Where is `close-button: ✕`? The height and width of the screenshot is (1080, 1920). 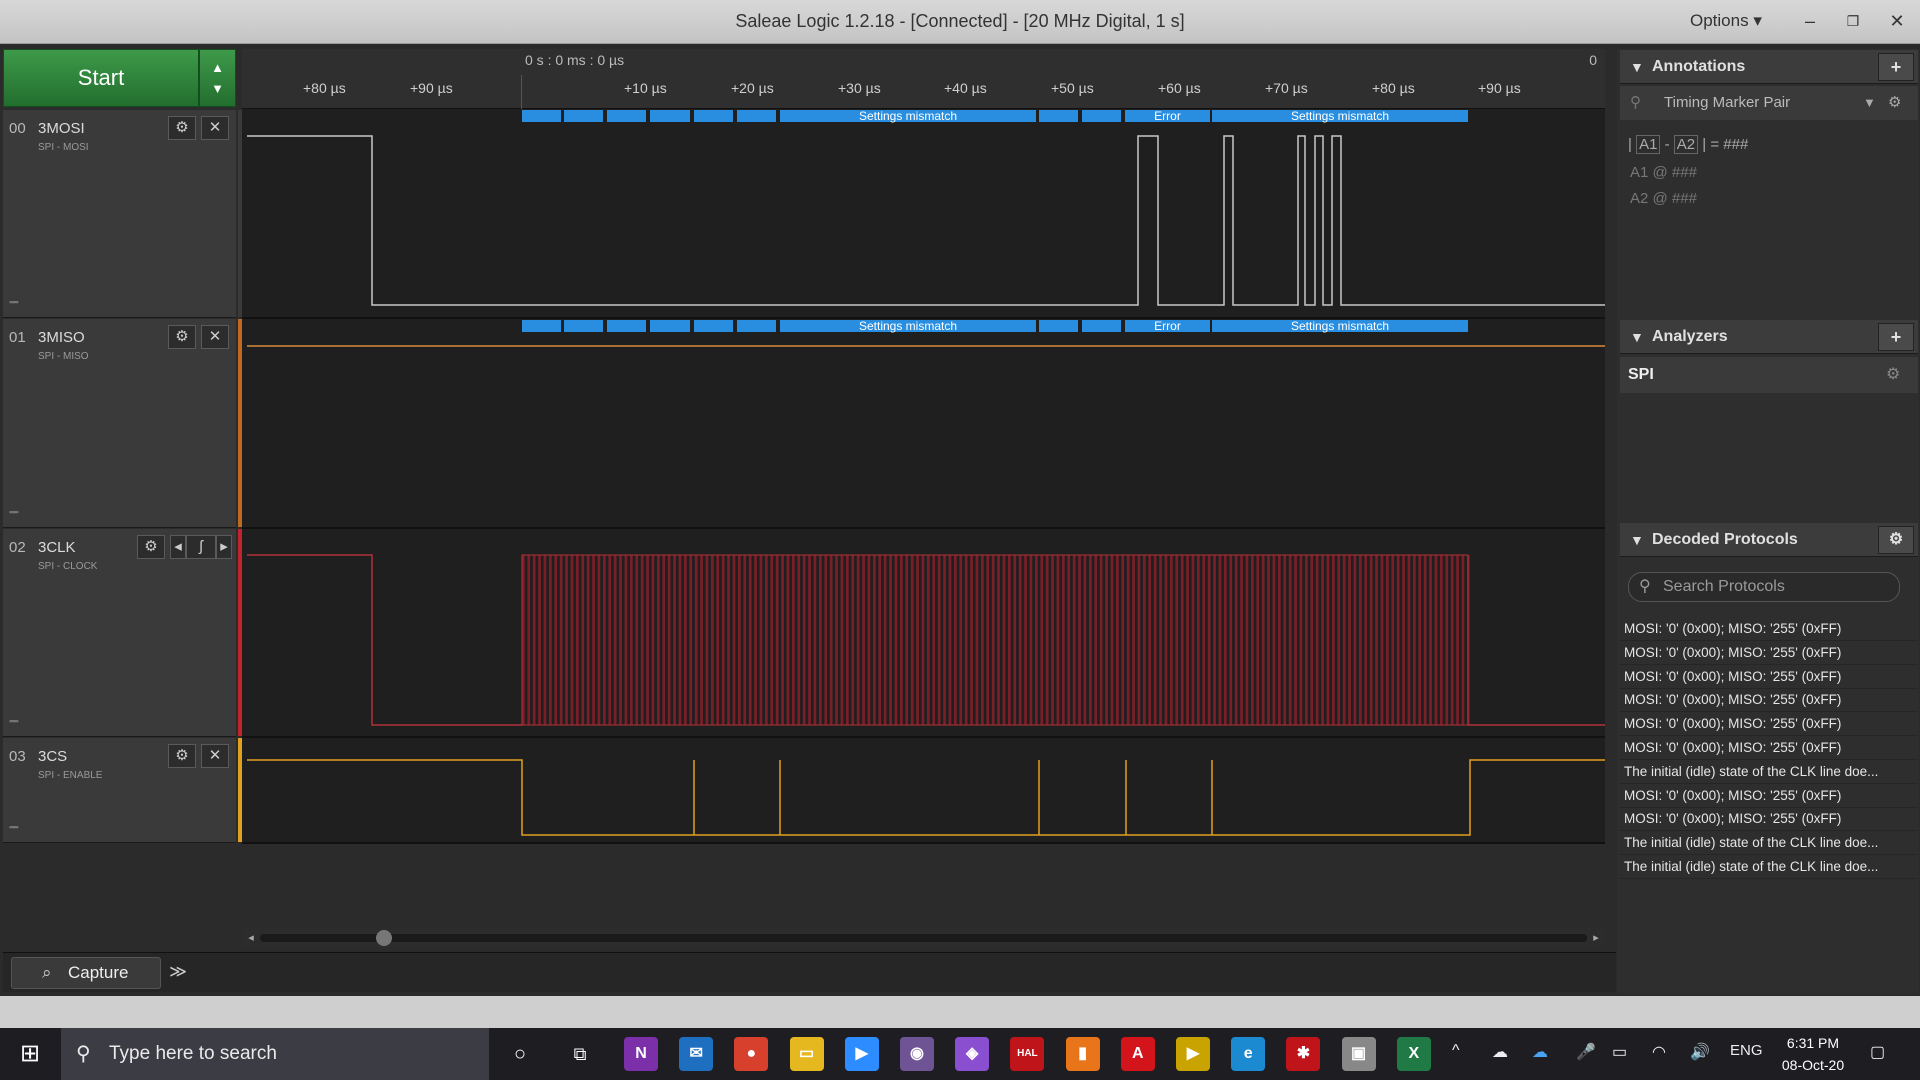
close-button: ✕ is located at coordinates (1897, 21).